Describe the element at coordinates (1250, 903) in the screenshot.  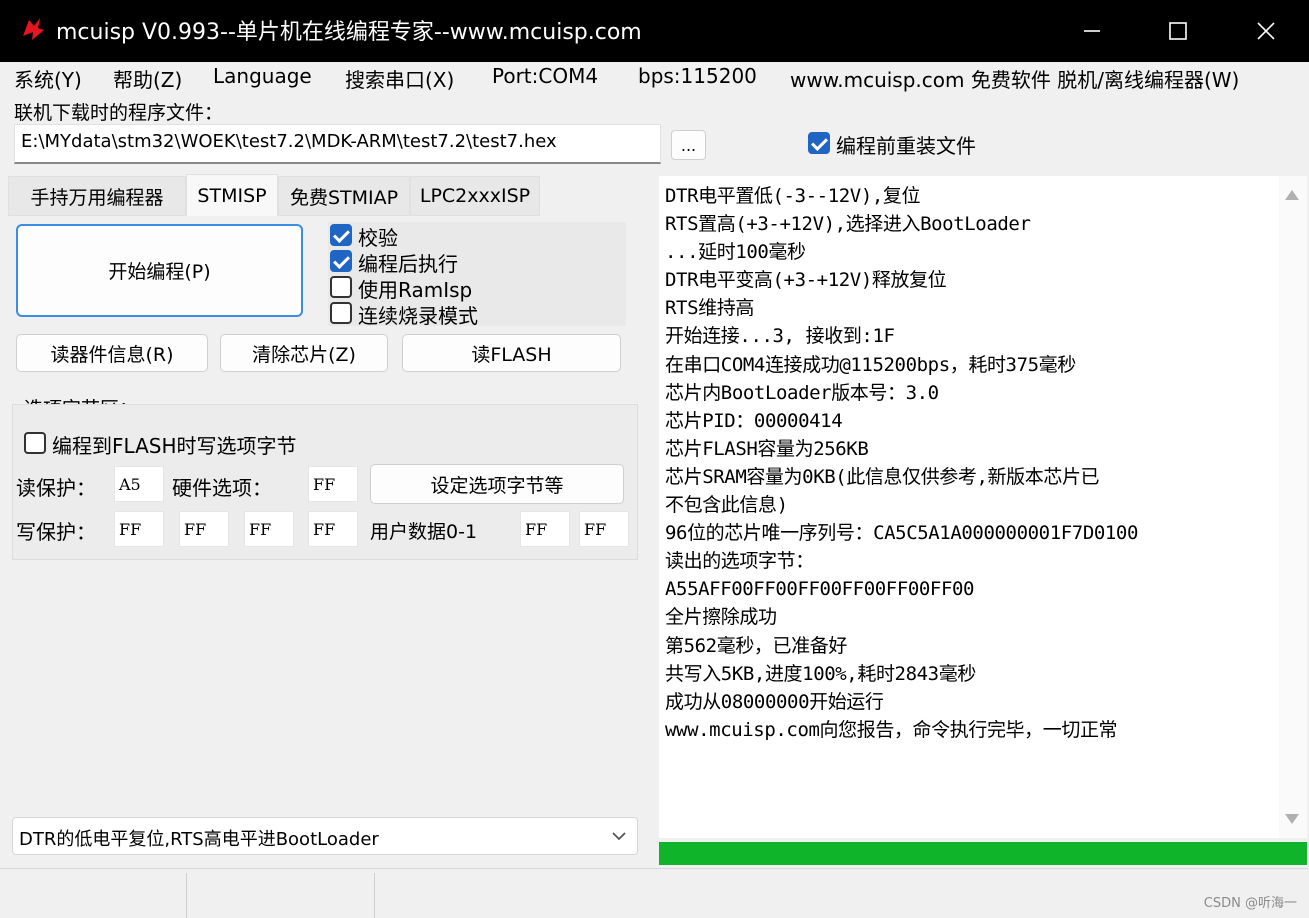
I see `watermark: CSDN @听海一` at that location.